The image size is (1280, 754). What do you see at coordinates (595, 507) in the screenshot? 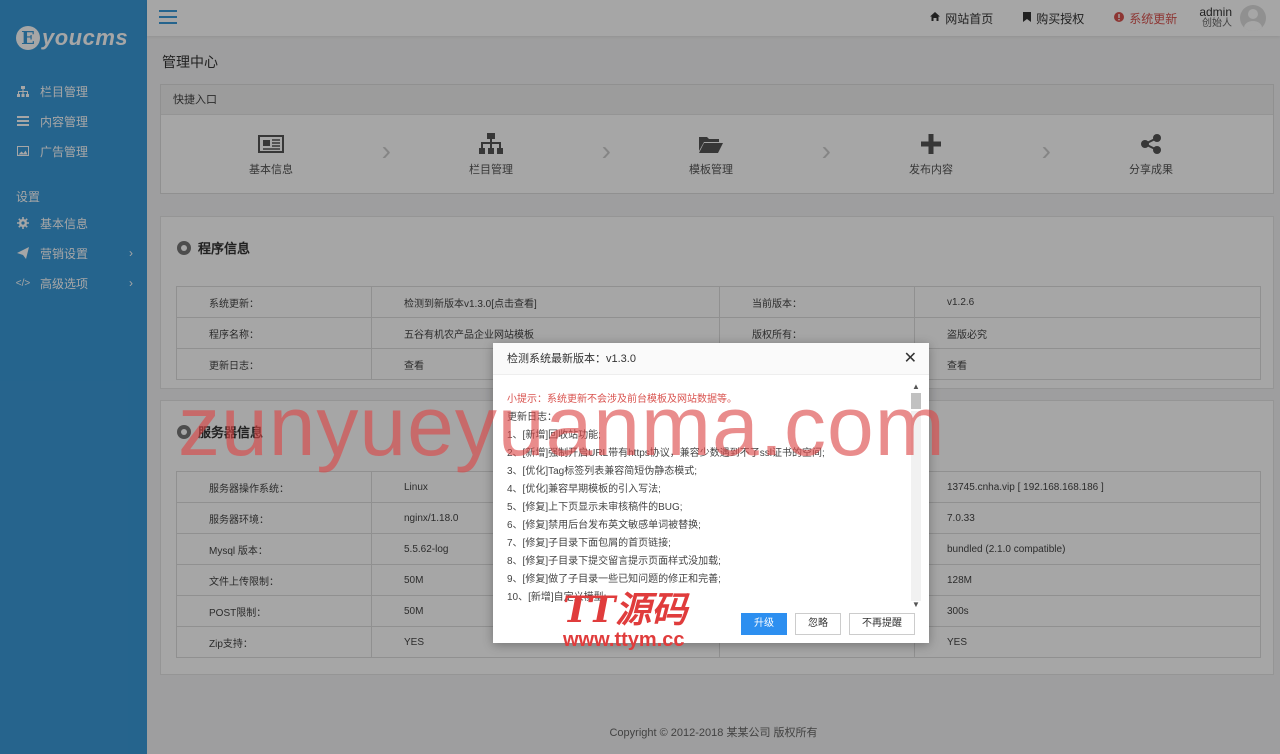
I see `list-item: 5、[修复]上下页显示未审核稿件的BUG;` at bounding box center [595, 507].